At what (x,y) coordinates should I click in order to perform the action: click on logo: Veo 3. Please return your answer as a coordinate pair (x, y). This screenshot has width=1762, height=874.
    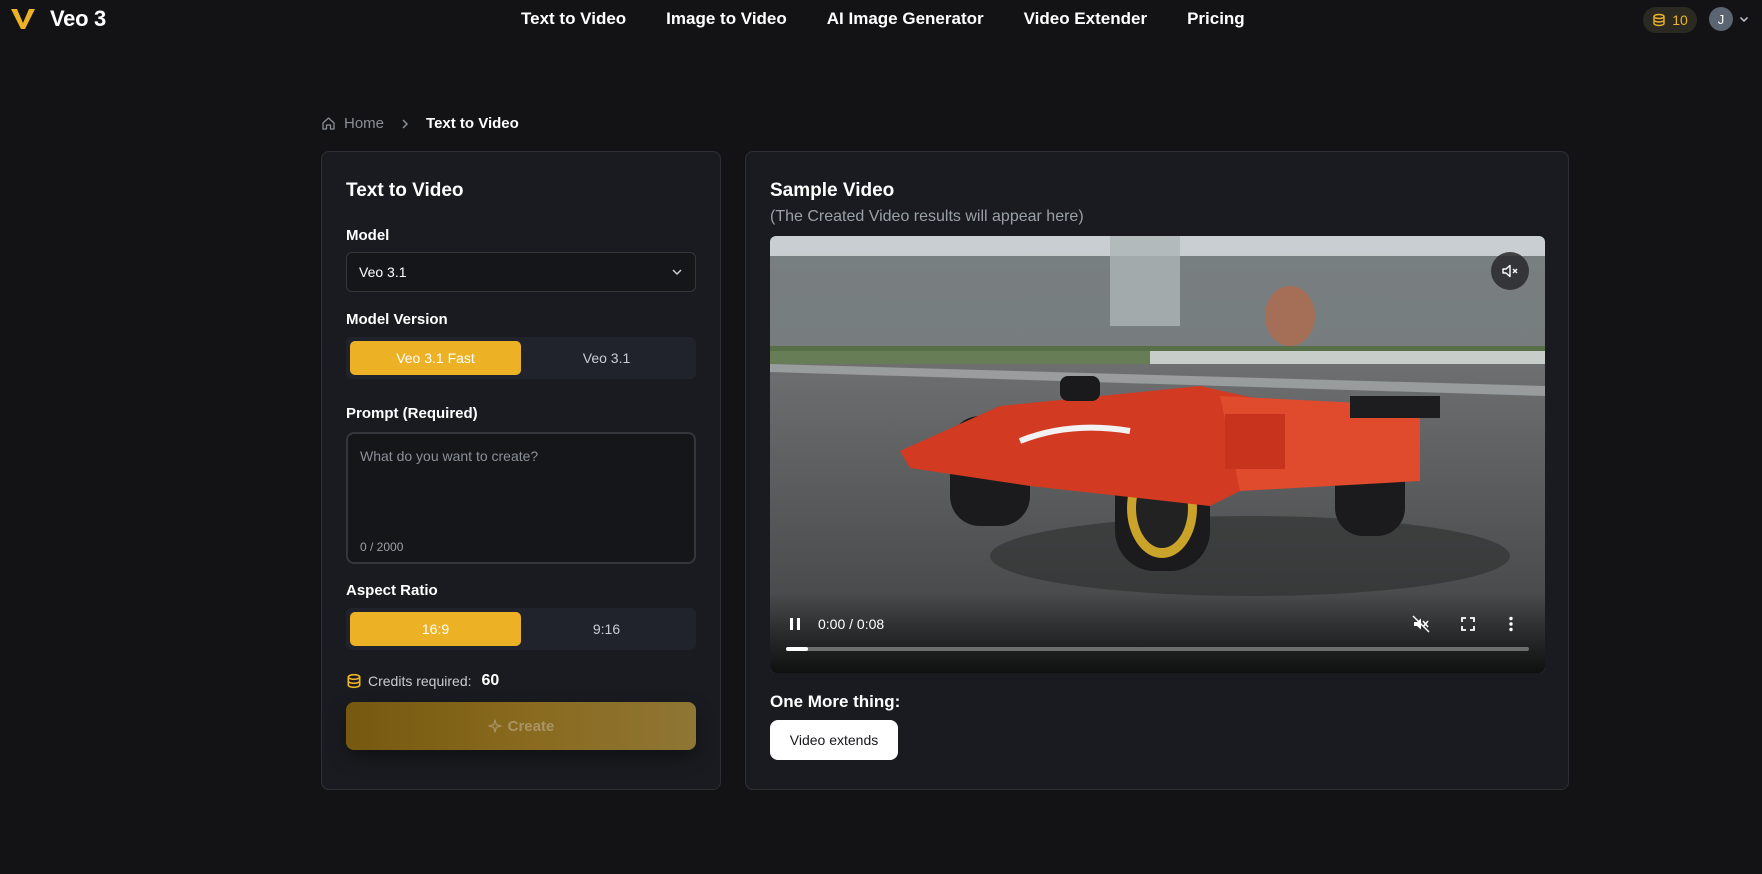
    Looking at the image, I should click on (58, 19).